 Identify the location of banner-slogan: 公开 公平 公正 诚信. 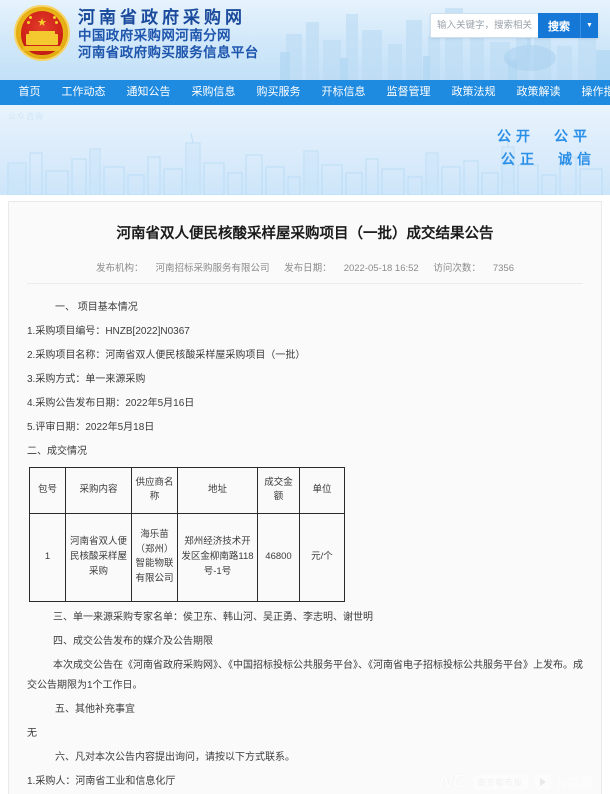
(544, 147).